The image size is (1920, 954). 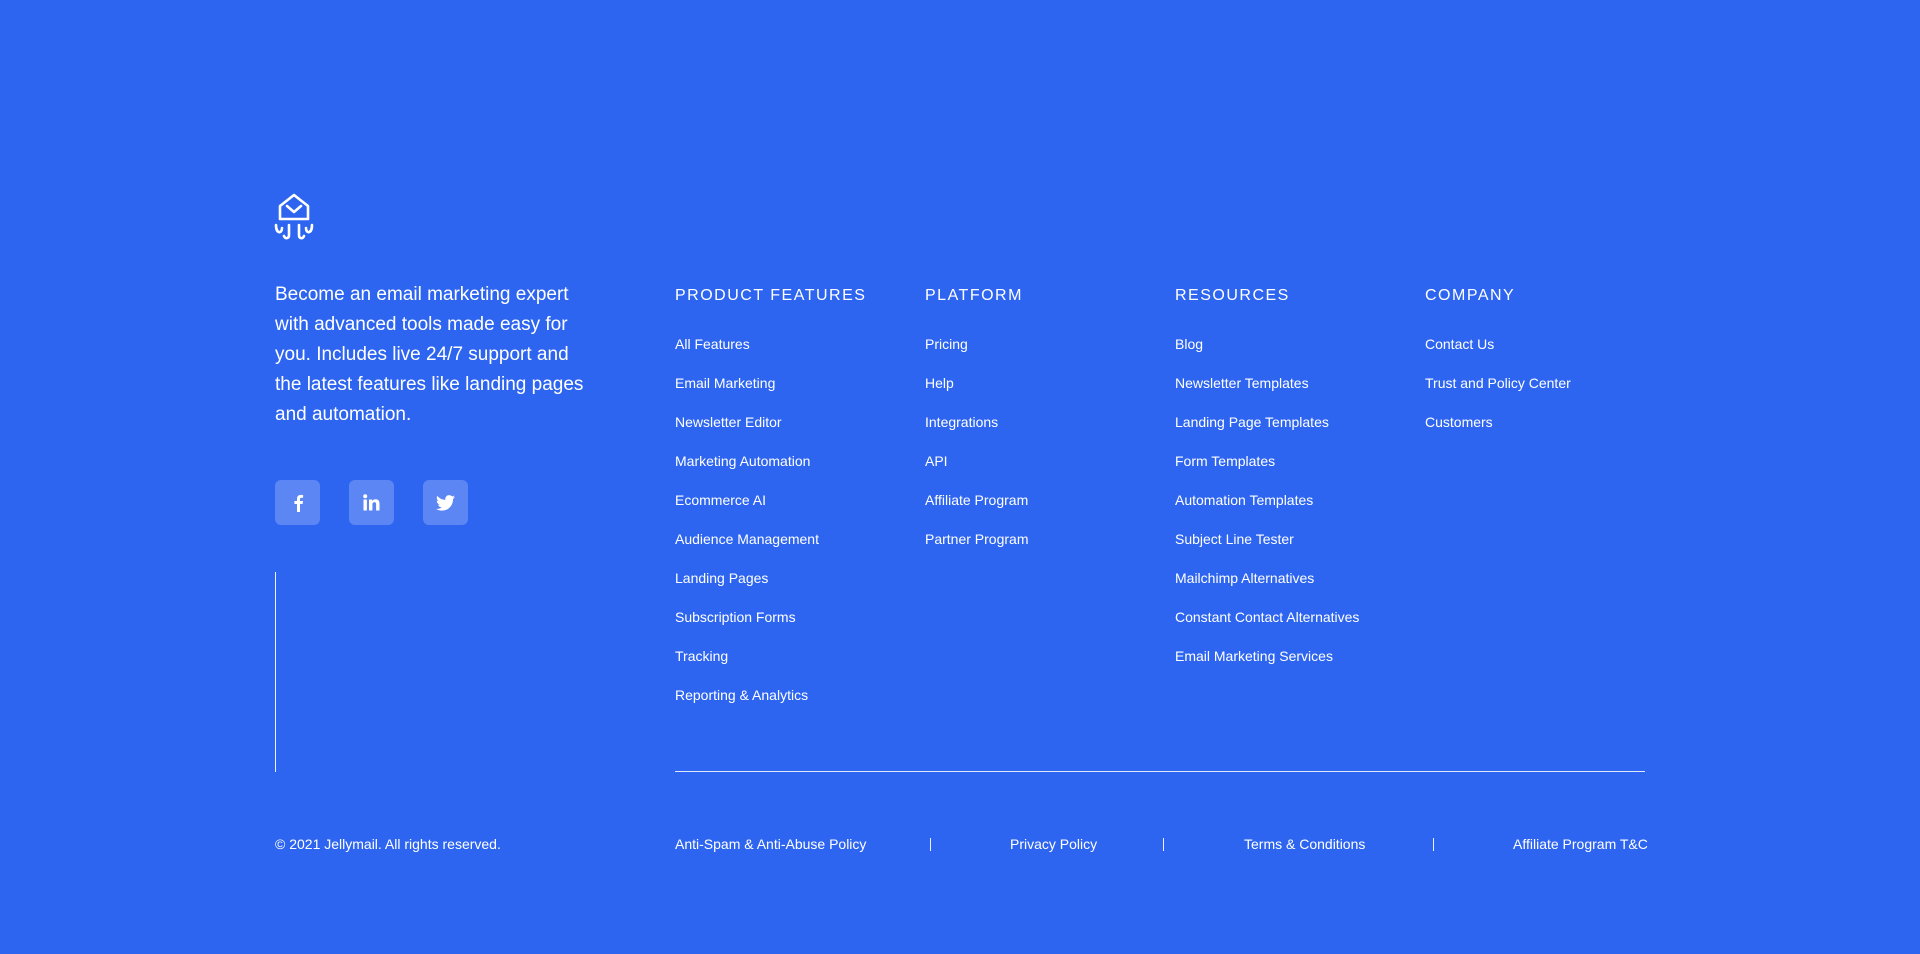 What do you see at coordinates (1267, 344) in the screenshot?
I see `footer-link-blog: Blog` at bounding box center [1267, 344].